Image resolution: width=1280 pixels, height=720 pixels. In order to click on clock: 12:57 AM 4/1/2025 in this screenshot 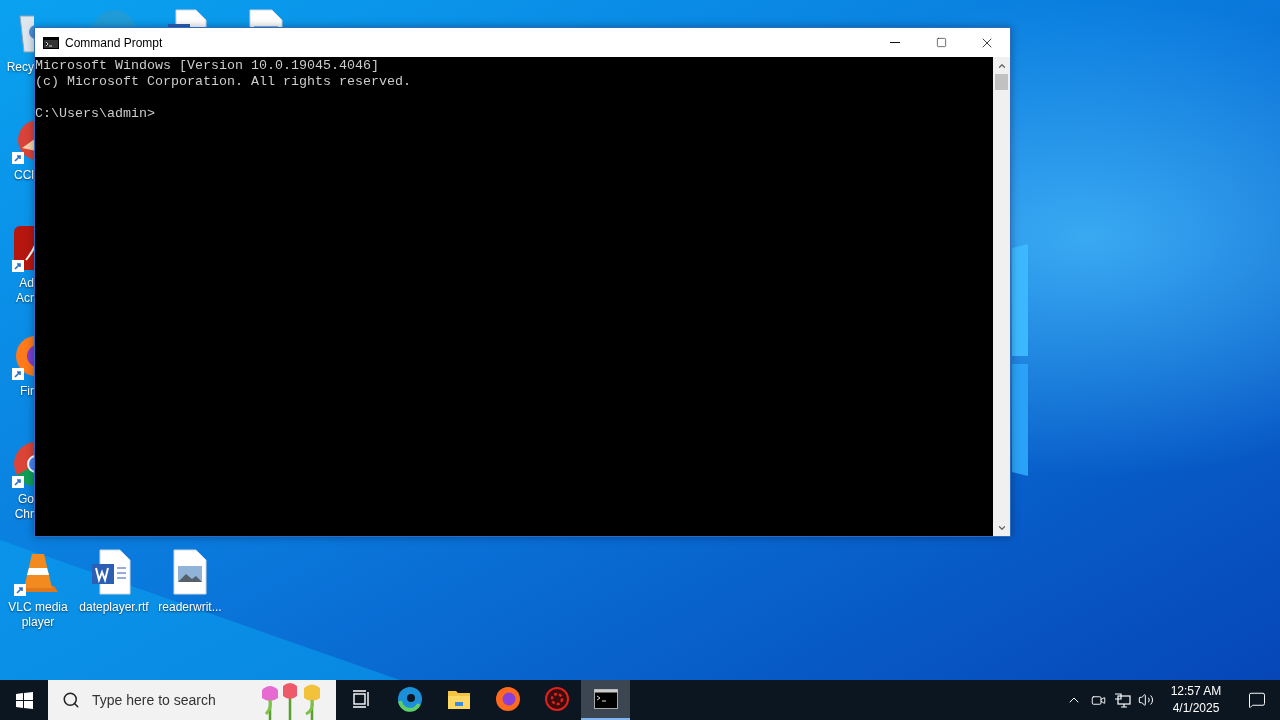, I will do `click(1196, 700)`.